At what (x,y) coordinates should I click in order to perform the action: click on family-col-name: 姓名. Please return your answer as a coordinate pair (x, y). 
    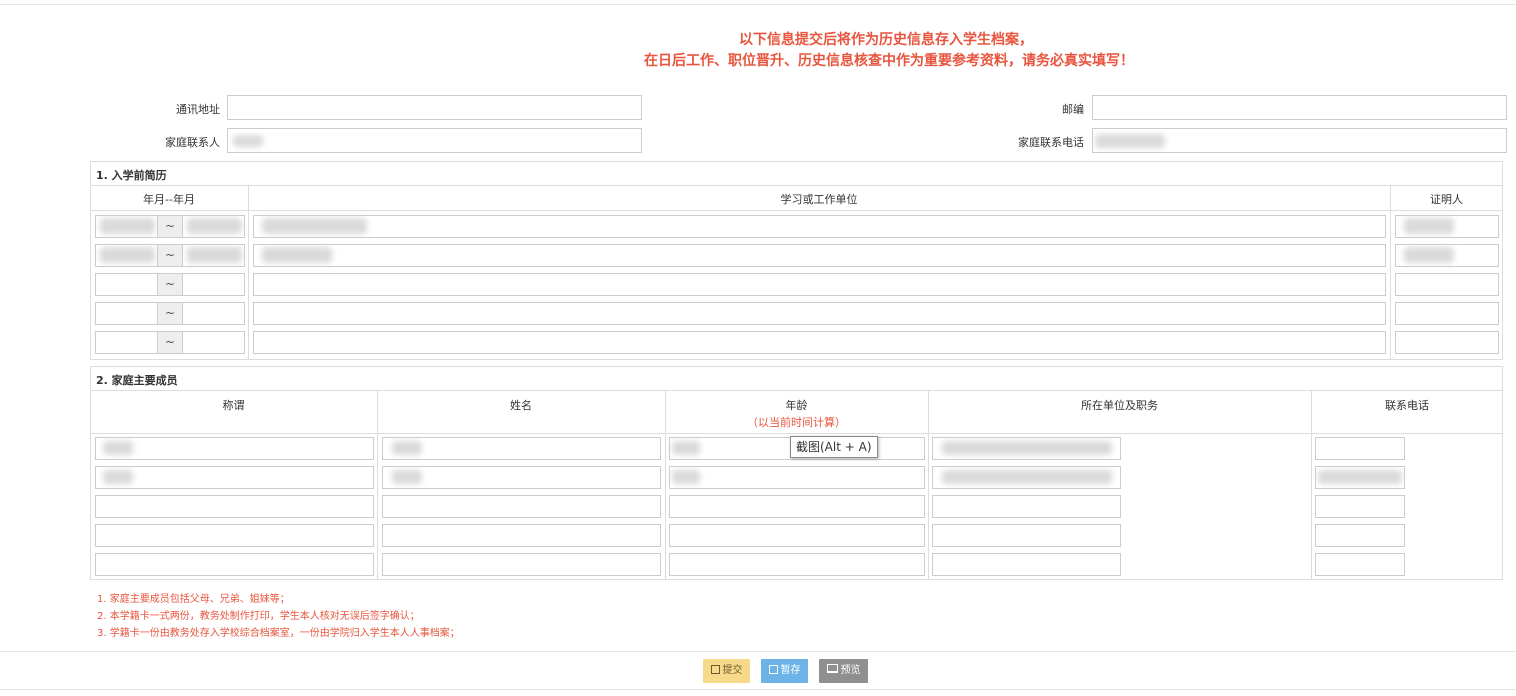
    Looking at the image, I should click on (521, 405).